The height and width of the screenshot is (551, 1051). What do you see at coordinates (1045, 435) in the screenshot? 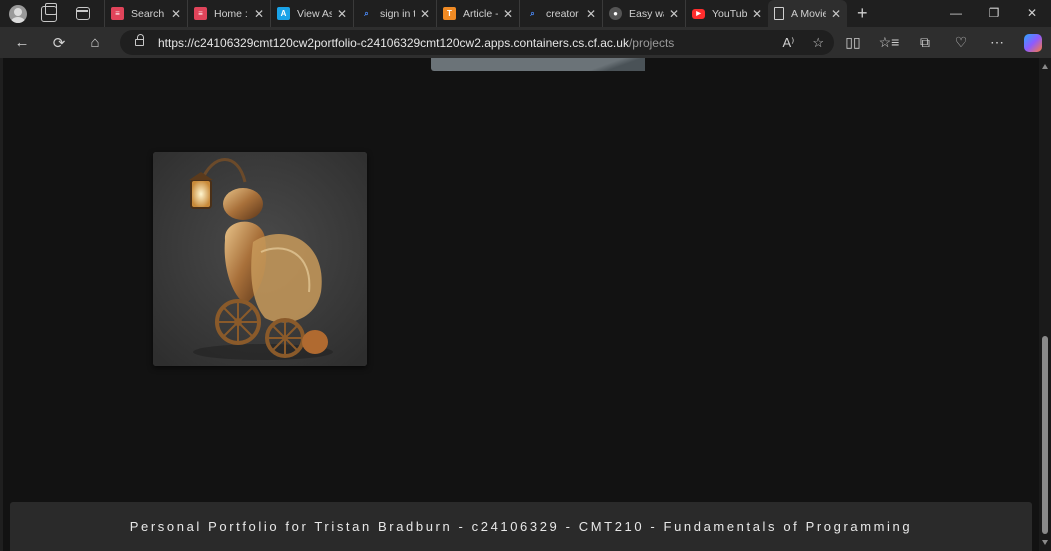
I see `scrollbar-thumb` at bounding box center [1045, 435].